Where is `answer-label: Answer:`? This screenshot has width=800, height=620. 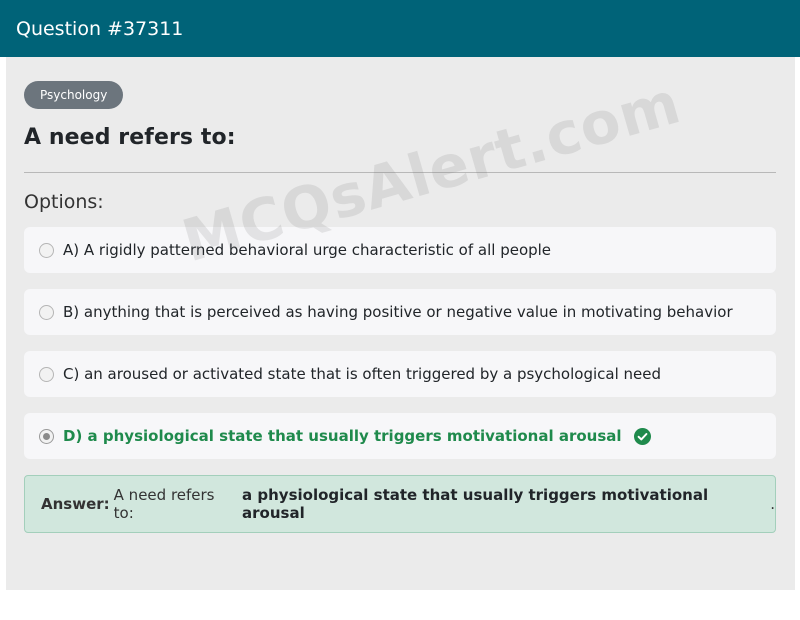 answer-label: Answer: is located at coordinates (75, 504).